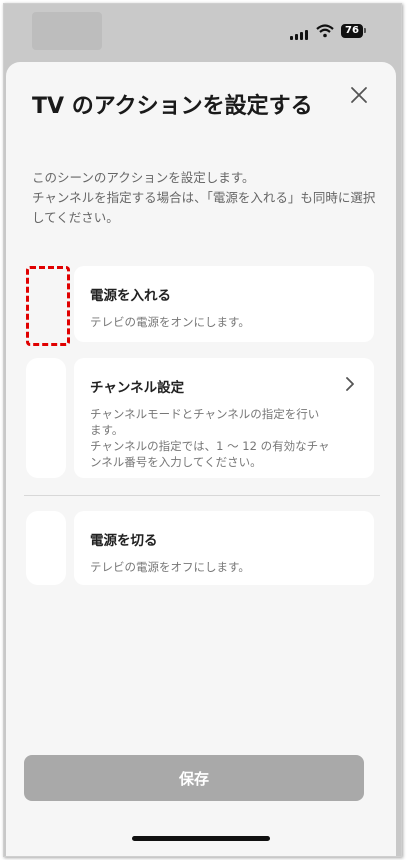  Describe the element at coordinates (359, 95) in the screenshot. I see `close-icon` at that location.